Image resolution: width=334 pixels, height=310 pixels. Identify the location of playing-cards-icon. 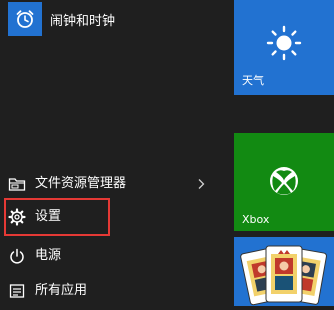
(284, 273).